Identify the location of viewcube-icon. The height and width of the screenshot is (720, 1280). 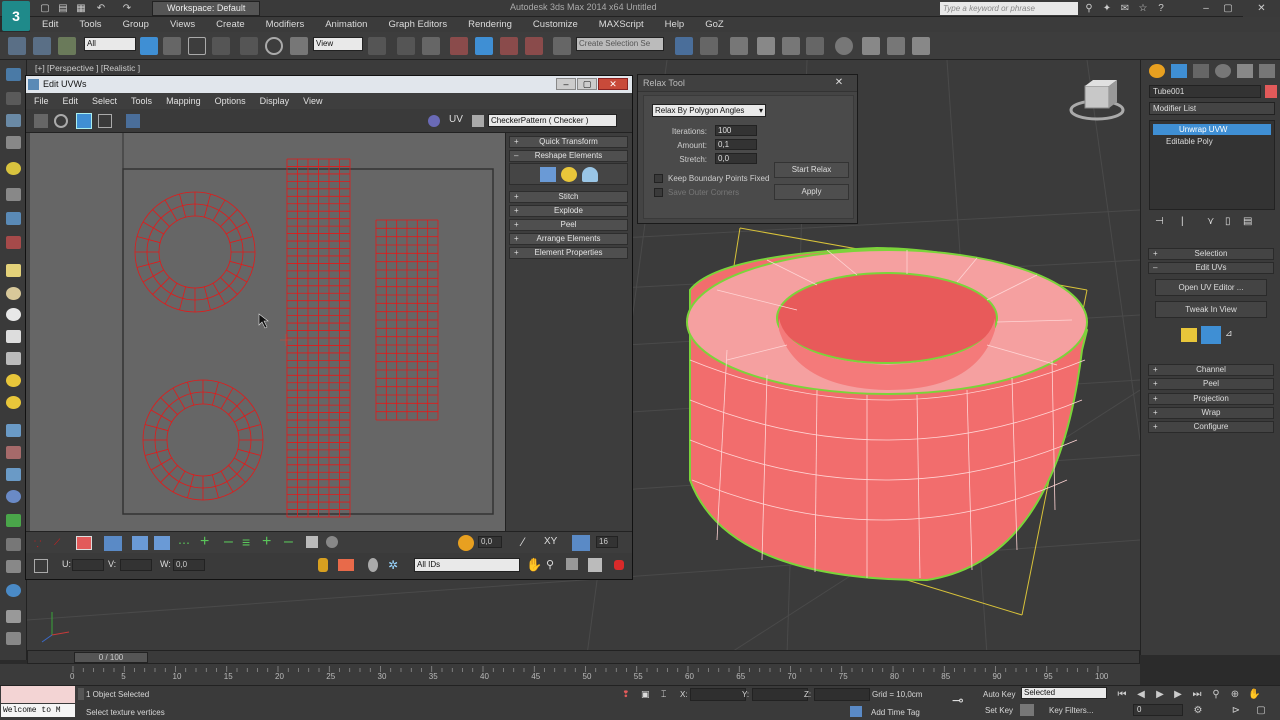
(1097, 100).